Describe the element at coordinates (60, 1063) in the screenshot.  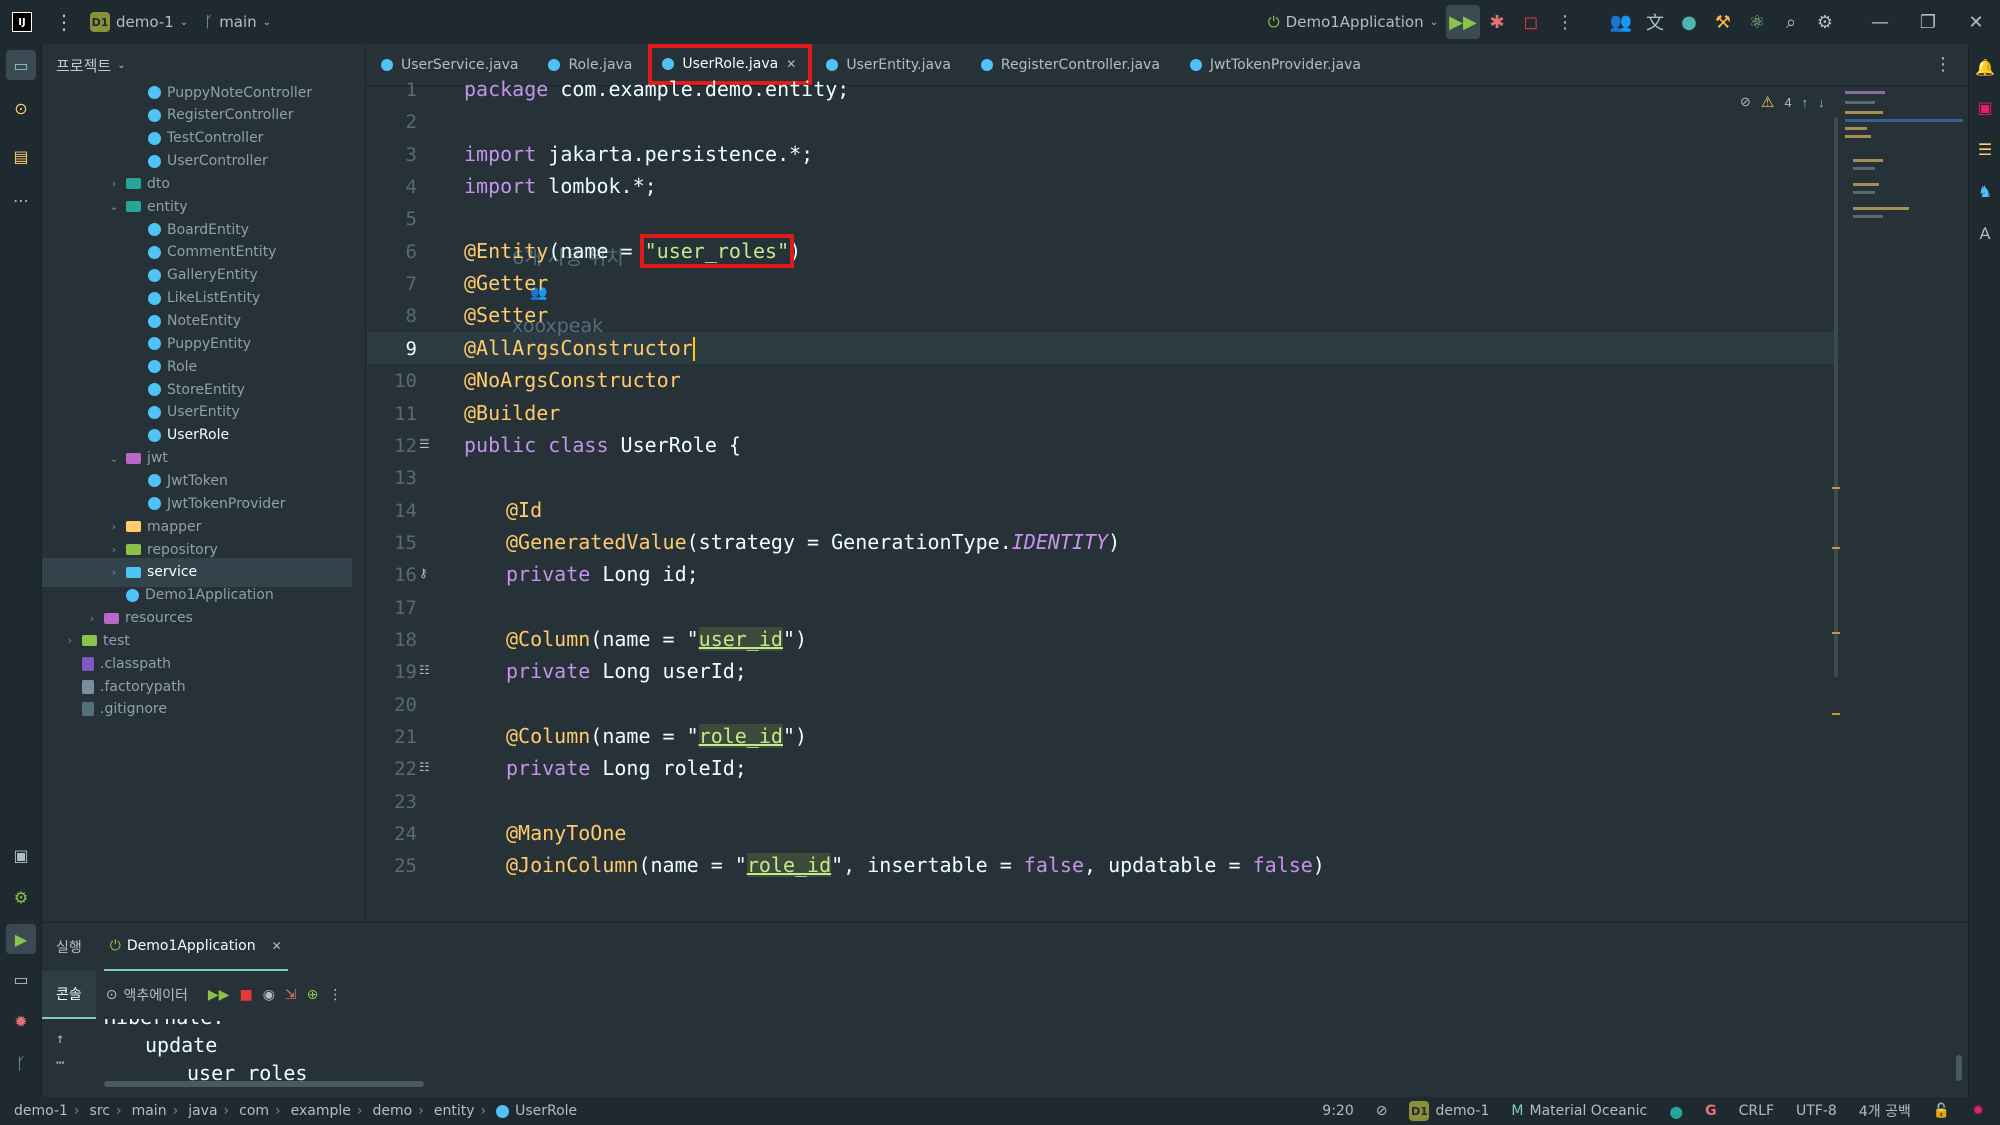
I see `more-icon: ⋯` at that location.